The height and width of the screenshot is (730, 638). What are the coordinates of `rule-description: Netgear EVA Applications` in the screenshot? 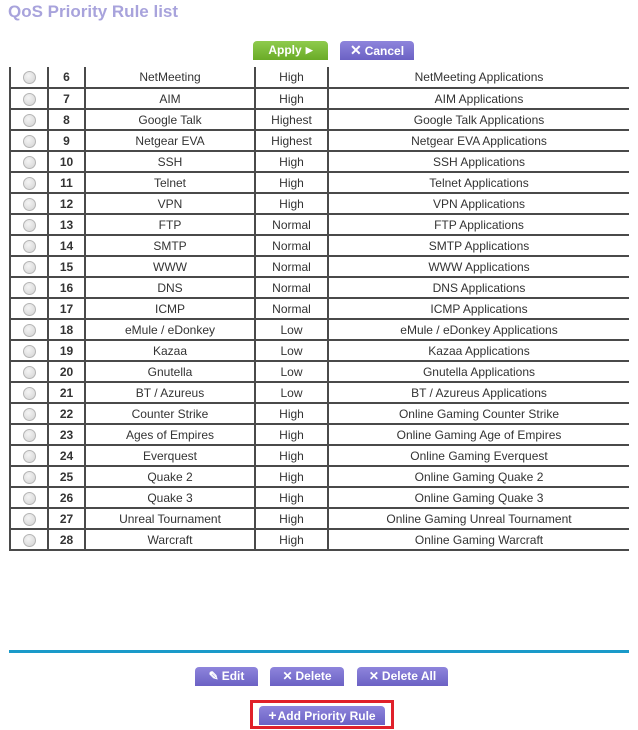 It's located at (478, 140).